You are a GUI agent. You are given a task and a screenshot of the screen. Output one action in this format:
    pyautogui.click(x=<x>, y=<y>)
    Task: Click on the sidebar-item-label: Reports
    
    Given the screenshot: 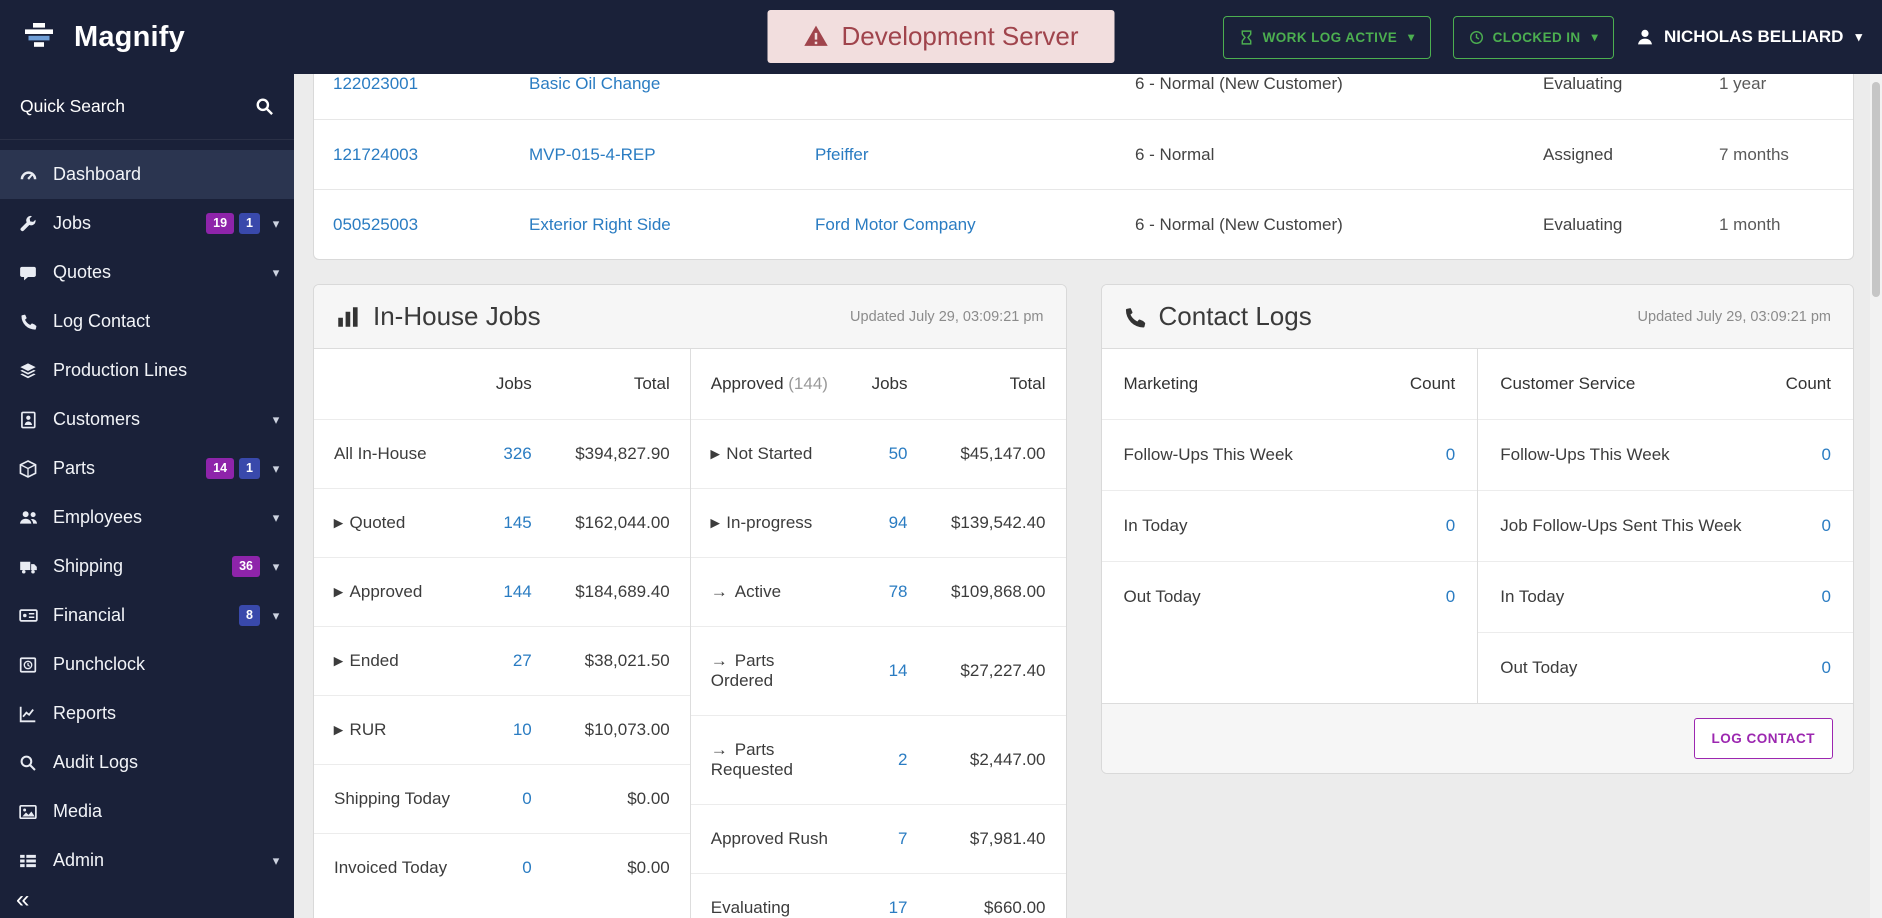 What is the action you would take?
    pyautogui.click(x=85, y=713)
    